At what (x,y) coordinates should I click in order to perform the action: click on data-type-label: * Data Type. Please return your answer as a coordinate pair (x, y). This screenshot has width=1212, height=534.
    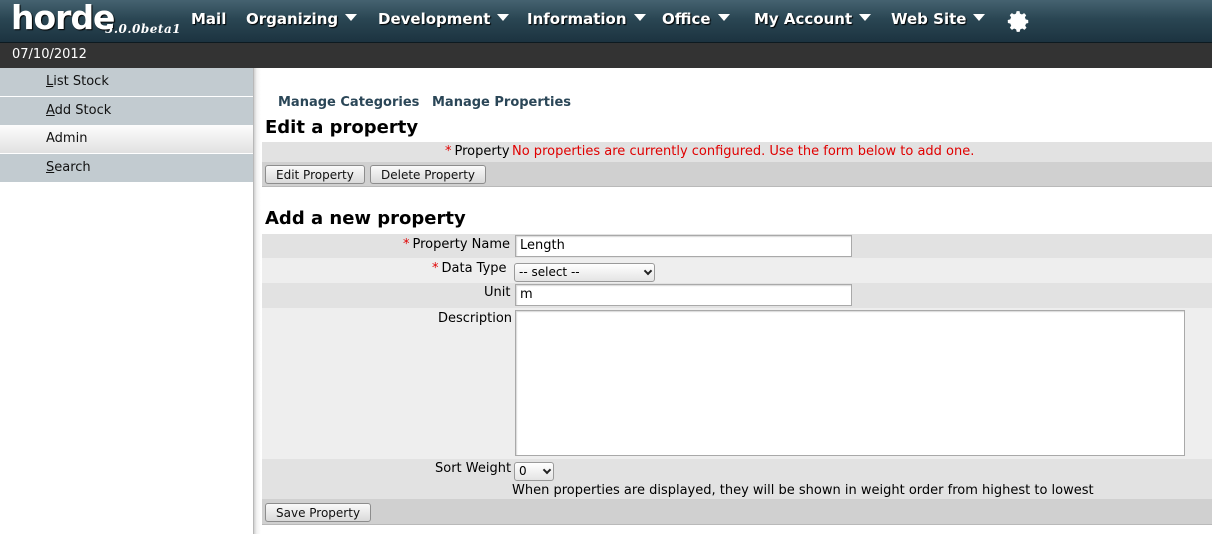
    Looking at the image, I should click on (469, 268).